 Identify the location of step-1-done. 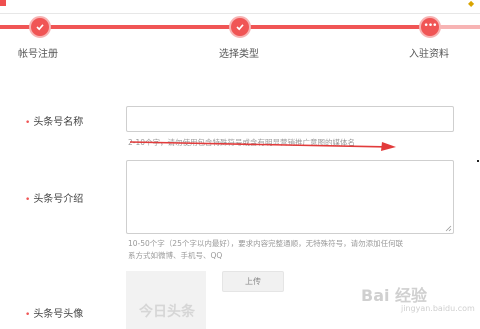
(40, 27).